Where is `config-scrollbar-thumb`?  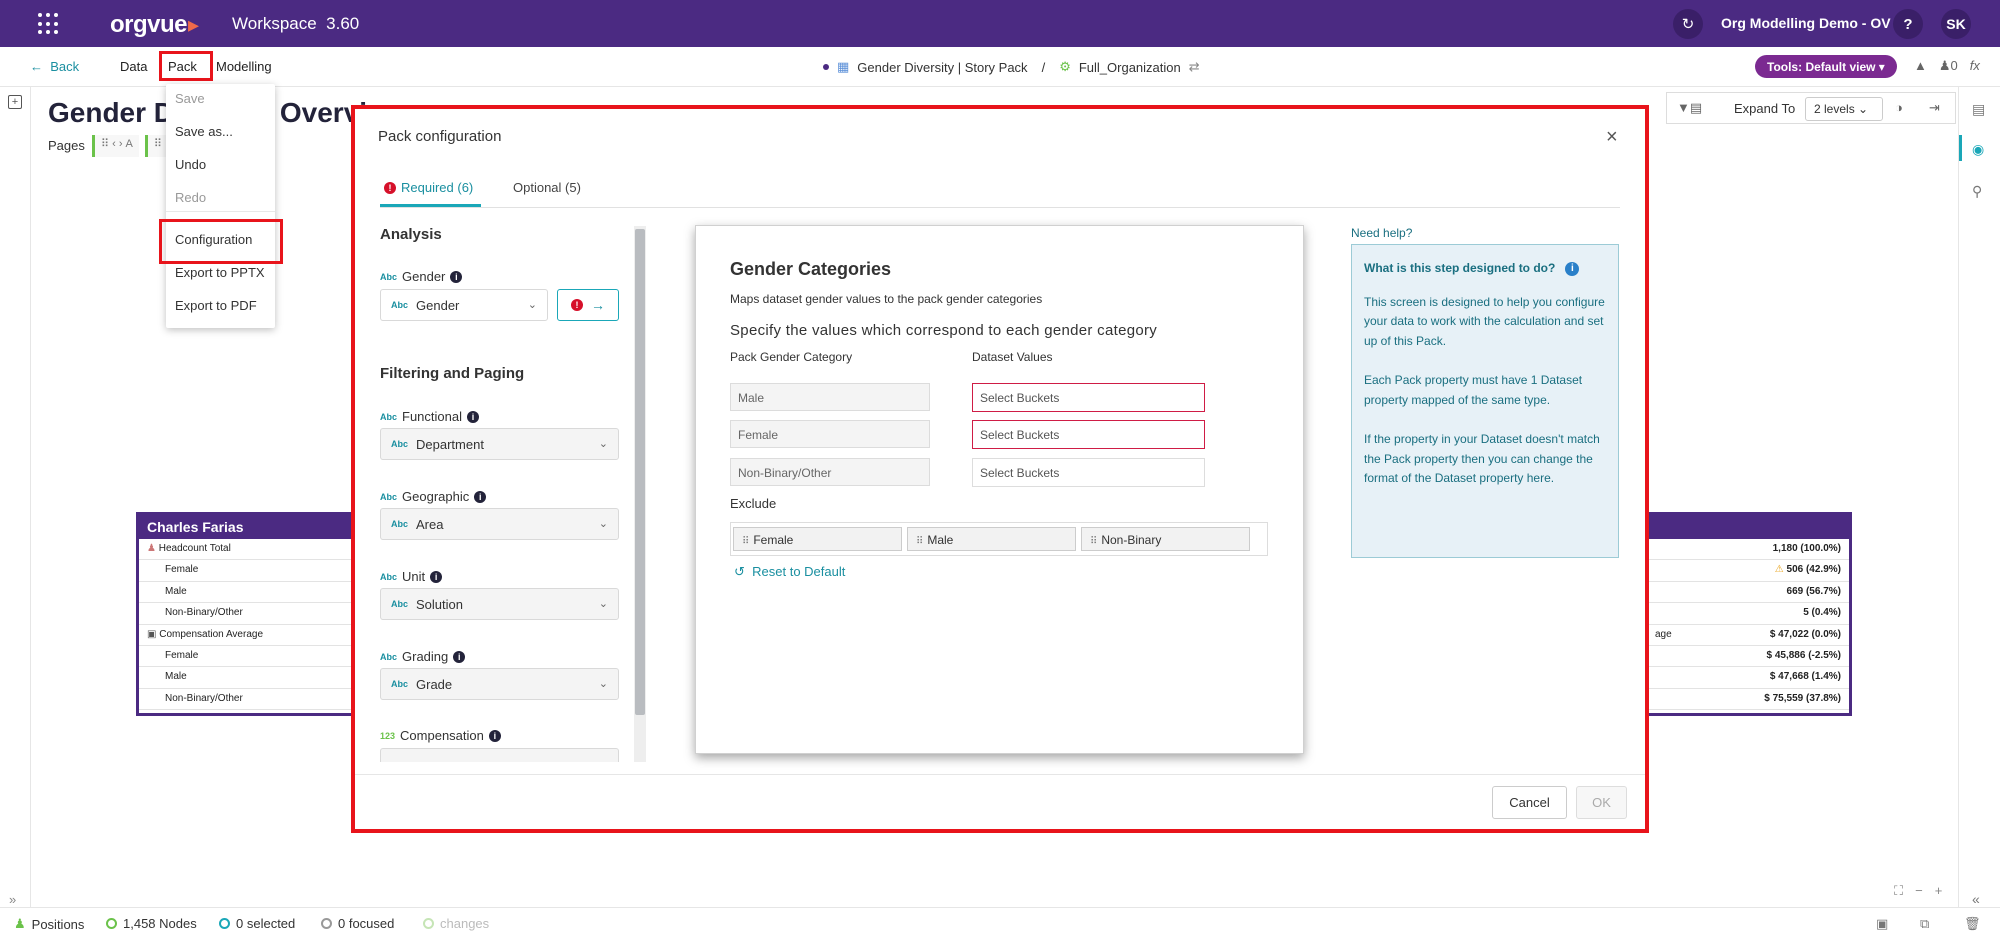 config-scrollbar-thumb is located at coordinates (640, 472).